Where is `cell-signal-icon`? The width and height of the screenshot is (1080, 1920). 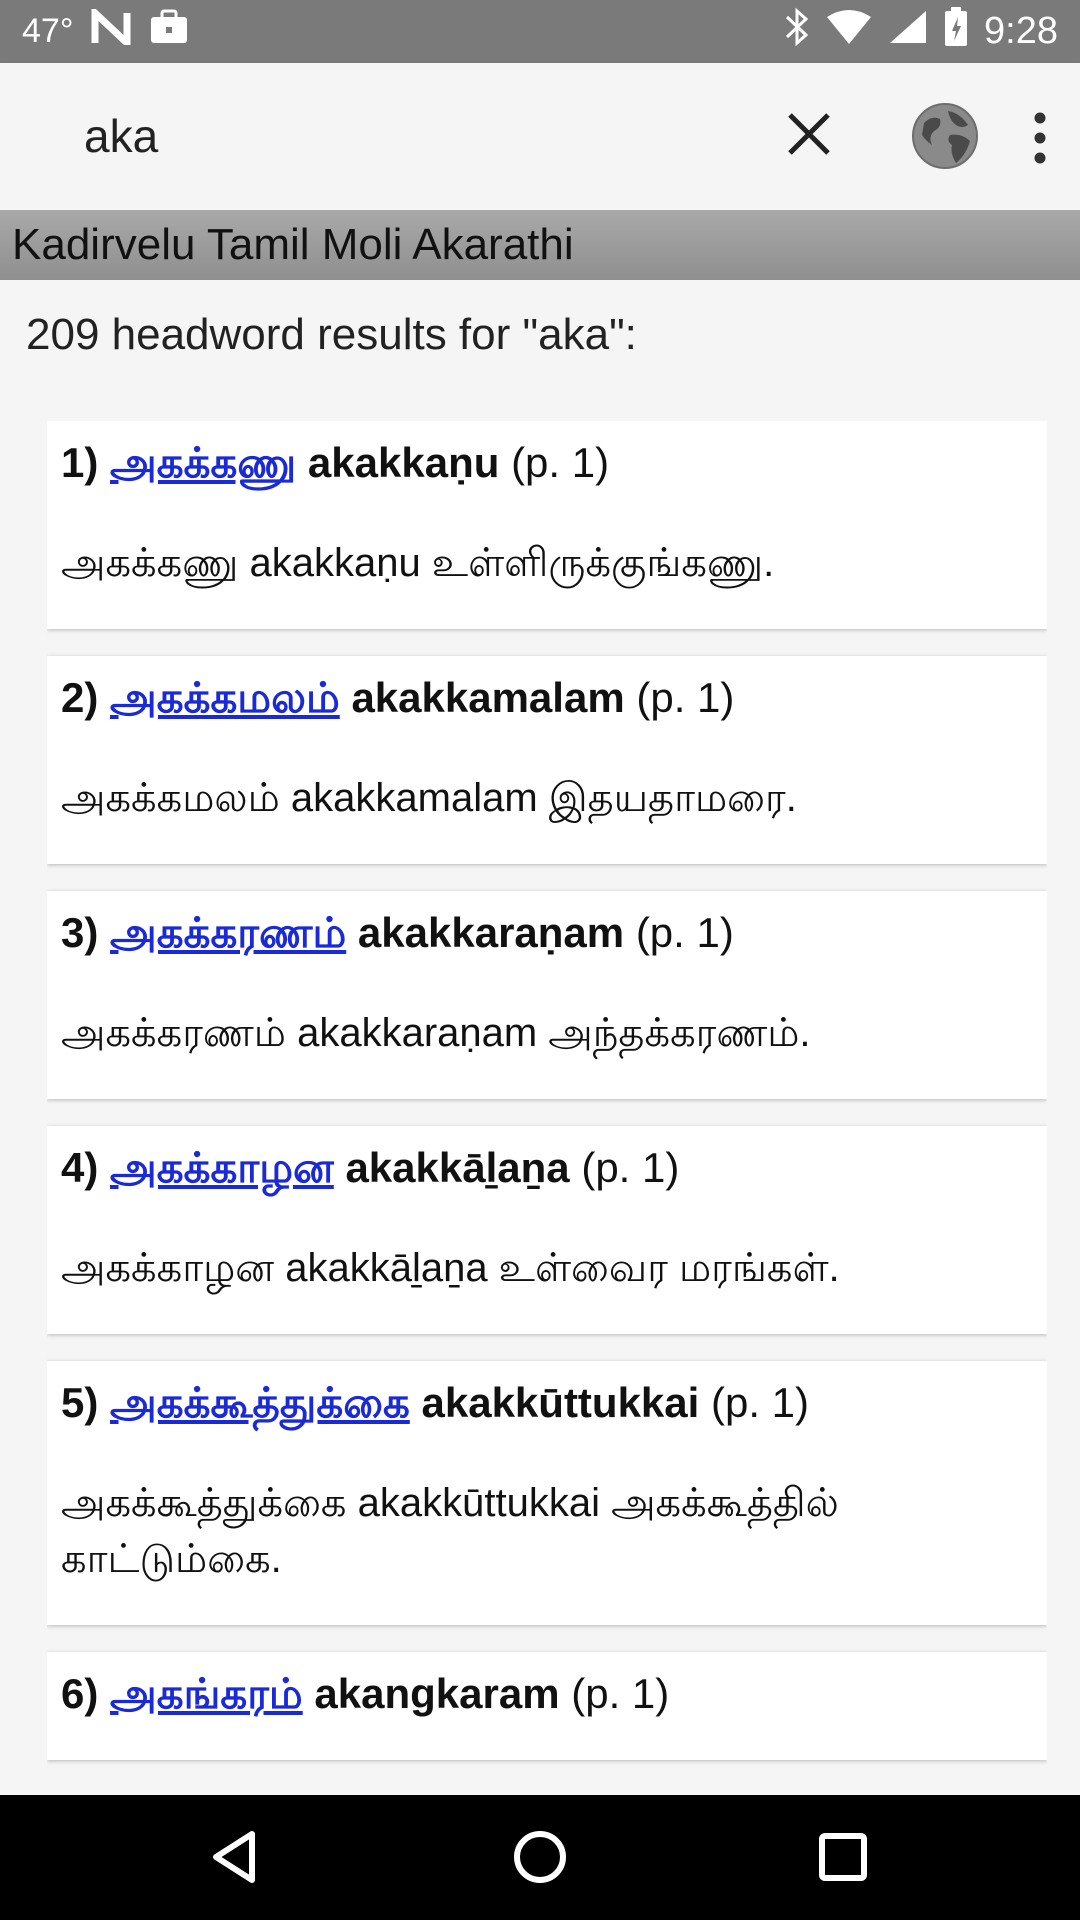
cell-signal-icon is located at coordinates (908, 32).